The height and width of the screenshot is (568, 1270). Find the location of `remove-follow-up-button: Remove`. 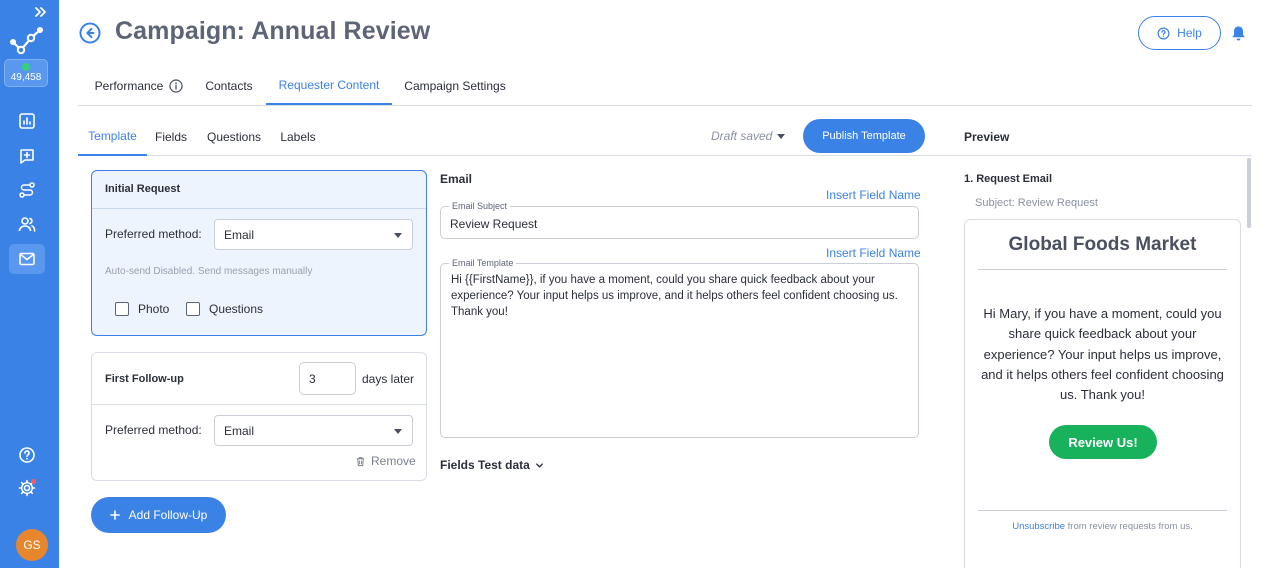

remove-follow-up-button: Remove is located at coordinates (385, 461).